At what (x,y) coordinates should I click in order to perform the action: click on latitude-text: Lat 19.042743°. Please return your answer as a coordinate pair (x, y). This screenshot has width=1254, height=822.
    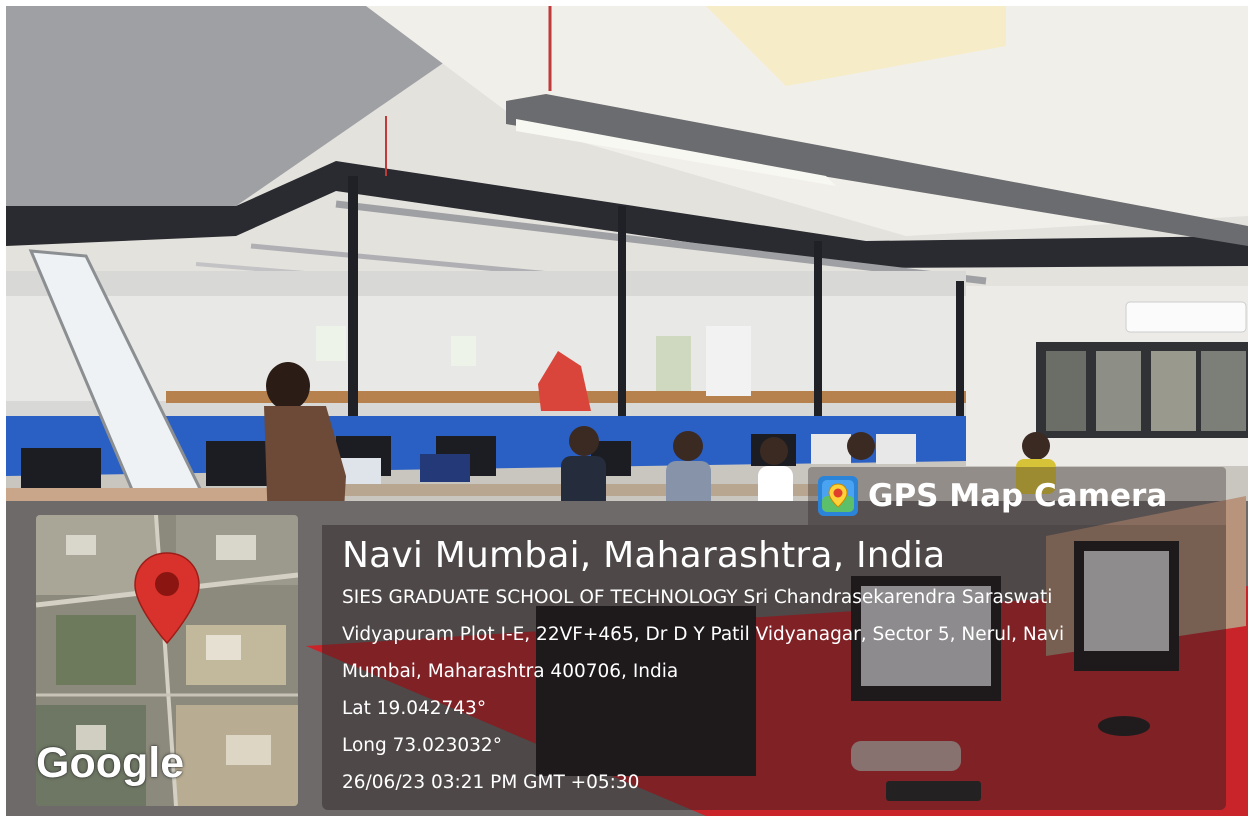
    Looking at the image, I should click on (414, 708).